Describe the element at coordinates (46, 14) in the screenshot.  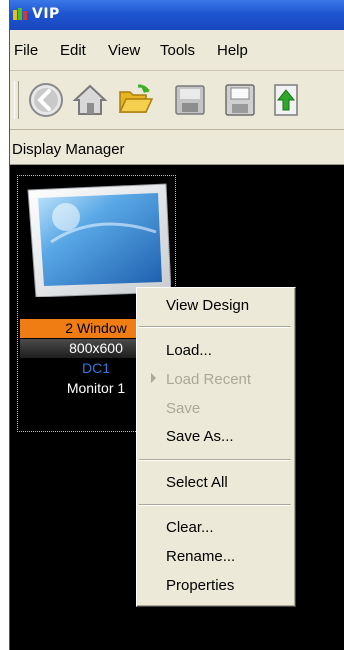
I see `window-title: VIP` at that location.